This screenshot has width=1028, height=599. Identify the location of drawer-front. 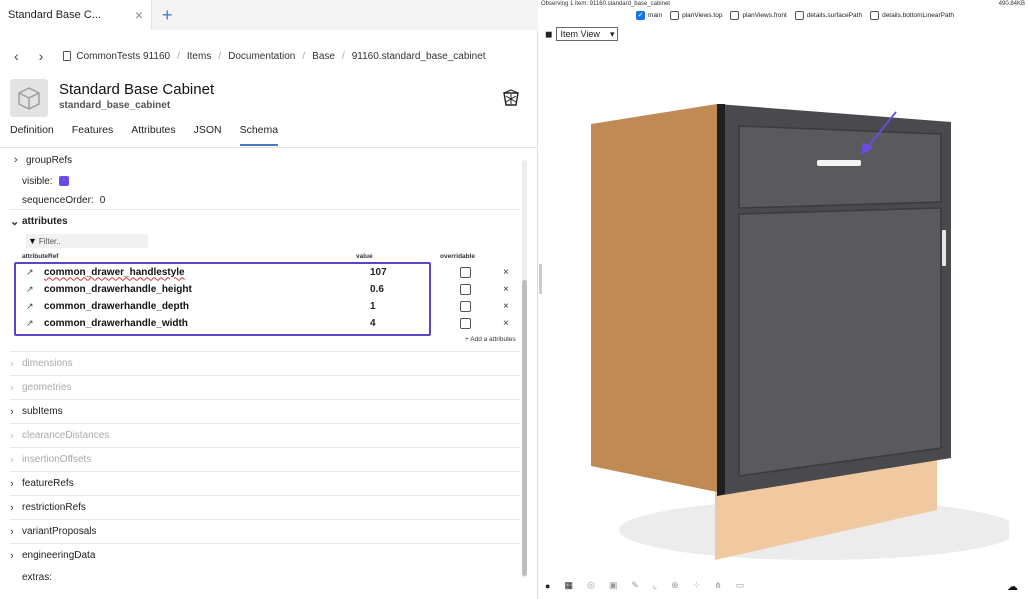
(840, 167).